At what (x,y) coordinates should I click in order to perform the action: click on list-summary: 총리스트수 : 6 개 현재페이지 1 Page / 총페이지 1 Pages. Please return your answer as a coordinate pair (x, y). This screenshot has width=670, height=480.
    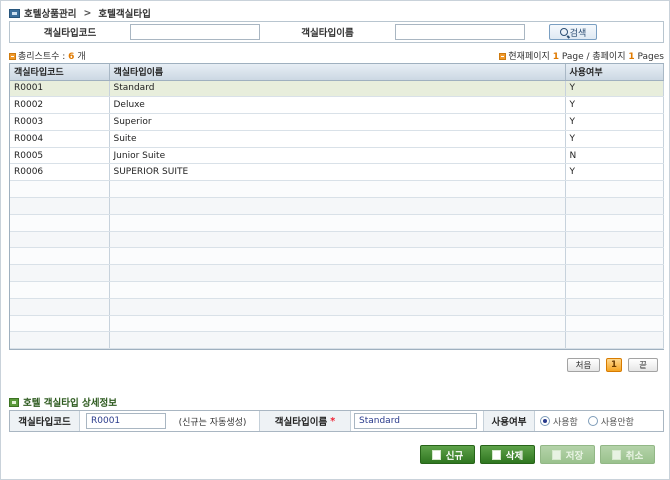
    Looking at the image, I should click on (336, 55).